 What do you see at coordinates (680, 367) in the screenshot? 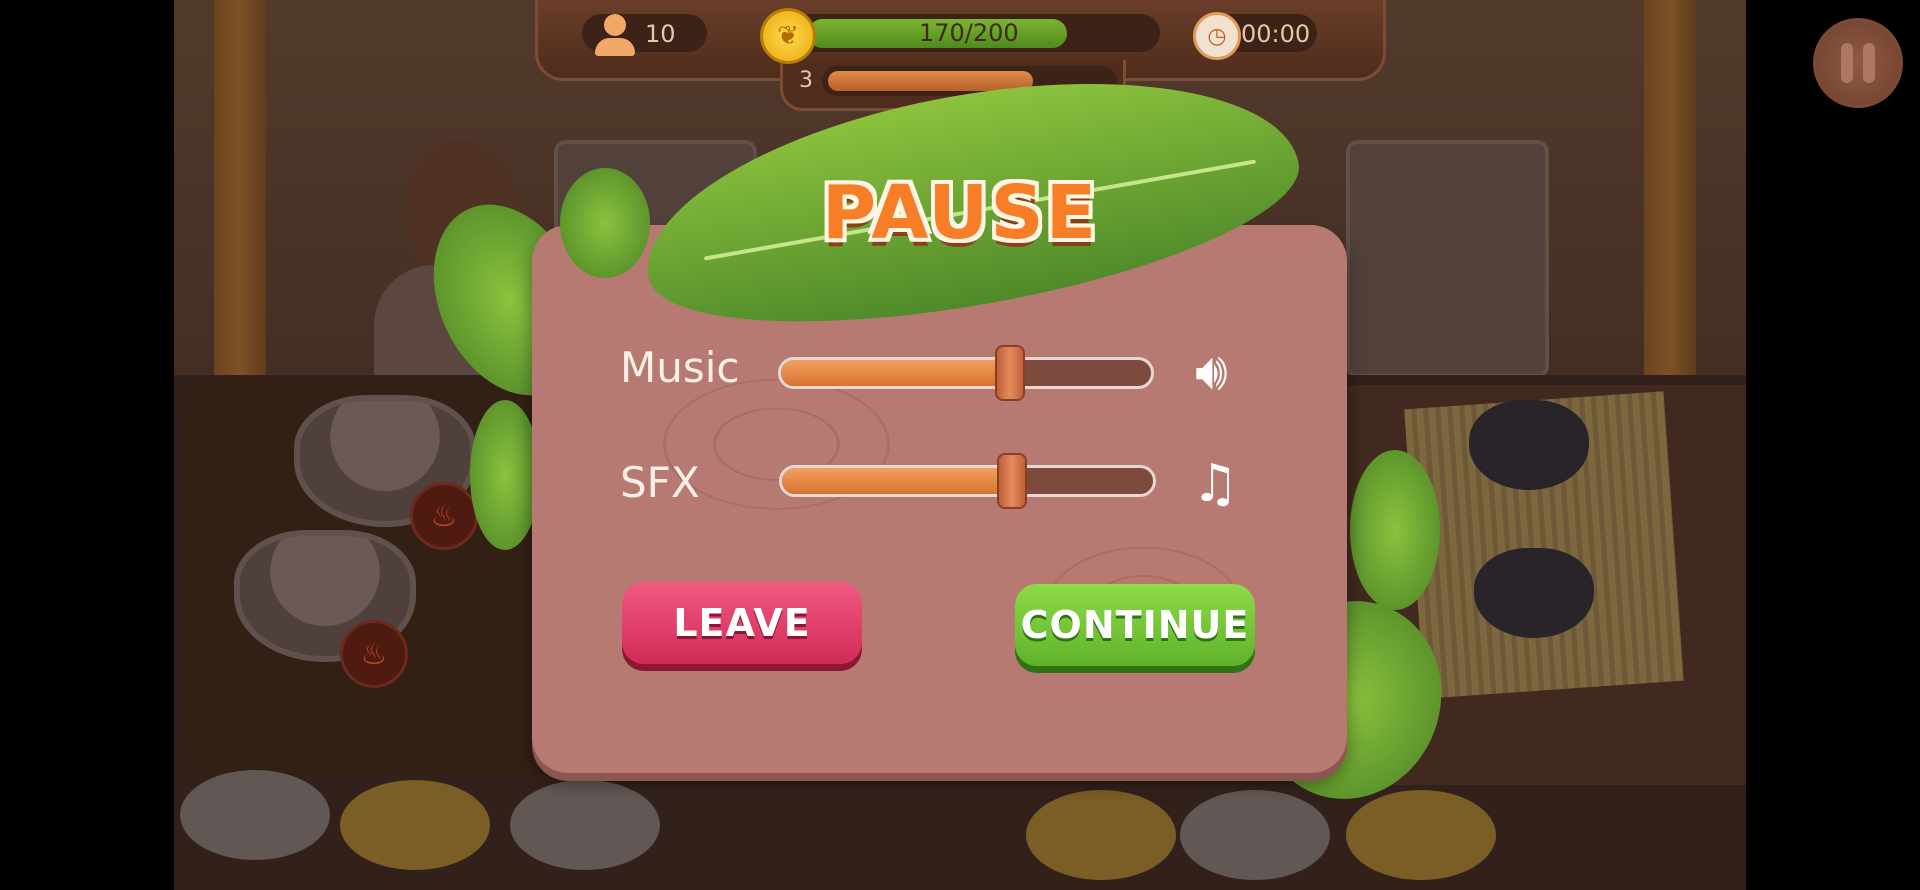
I see `music-label: Music` at bounding box center [680, 367].